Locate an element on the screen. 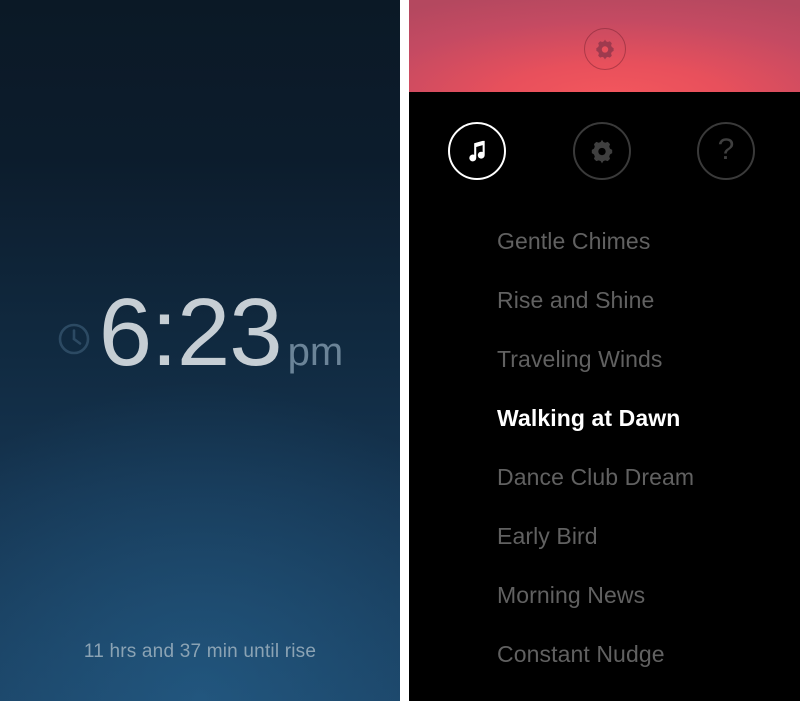  list-item: Constant Nudge is located at coordinates (604, 654).